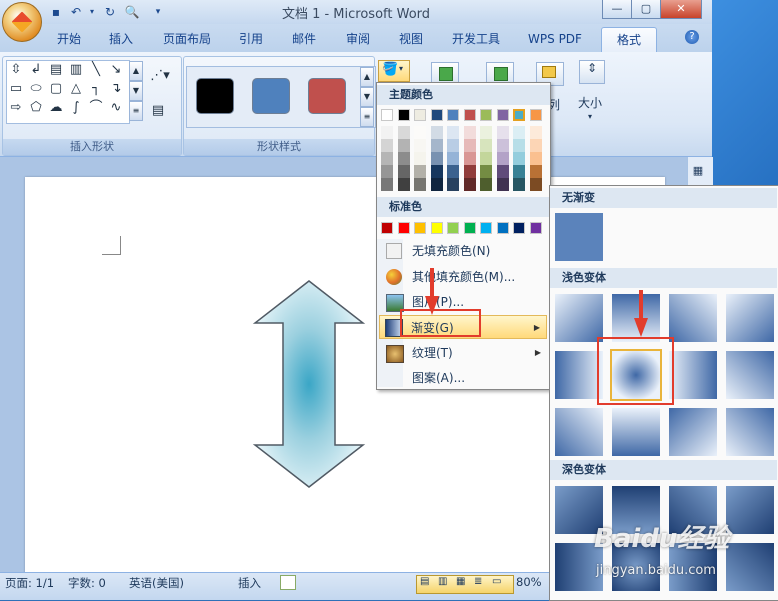 The width and height of the screenshot is (778, 601). What do you see at coordinates (116, 108) in the screenshot?
I see `shape-curve-icon: ∿` at bounding box center [116, 108].